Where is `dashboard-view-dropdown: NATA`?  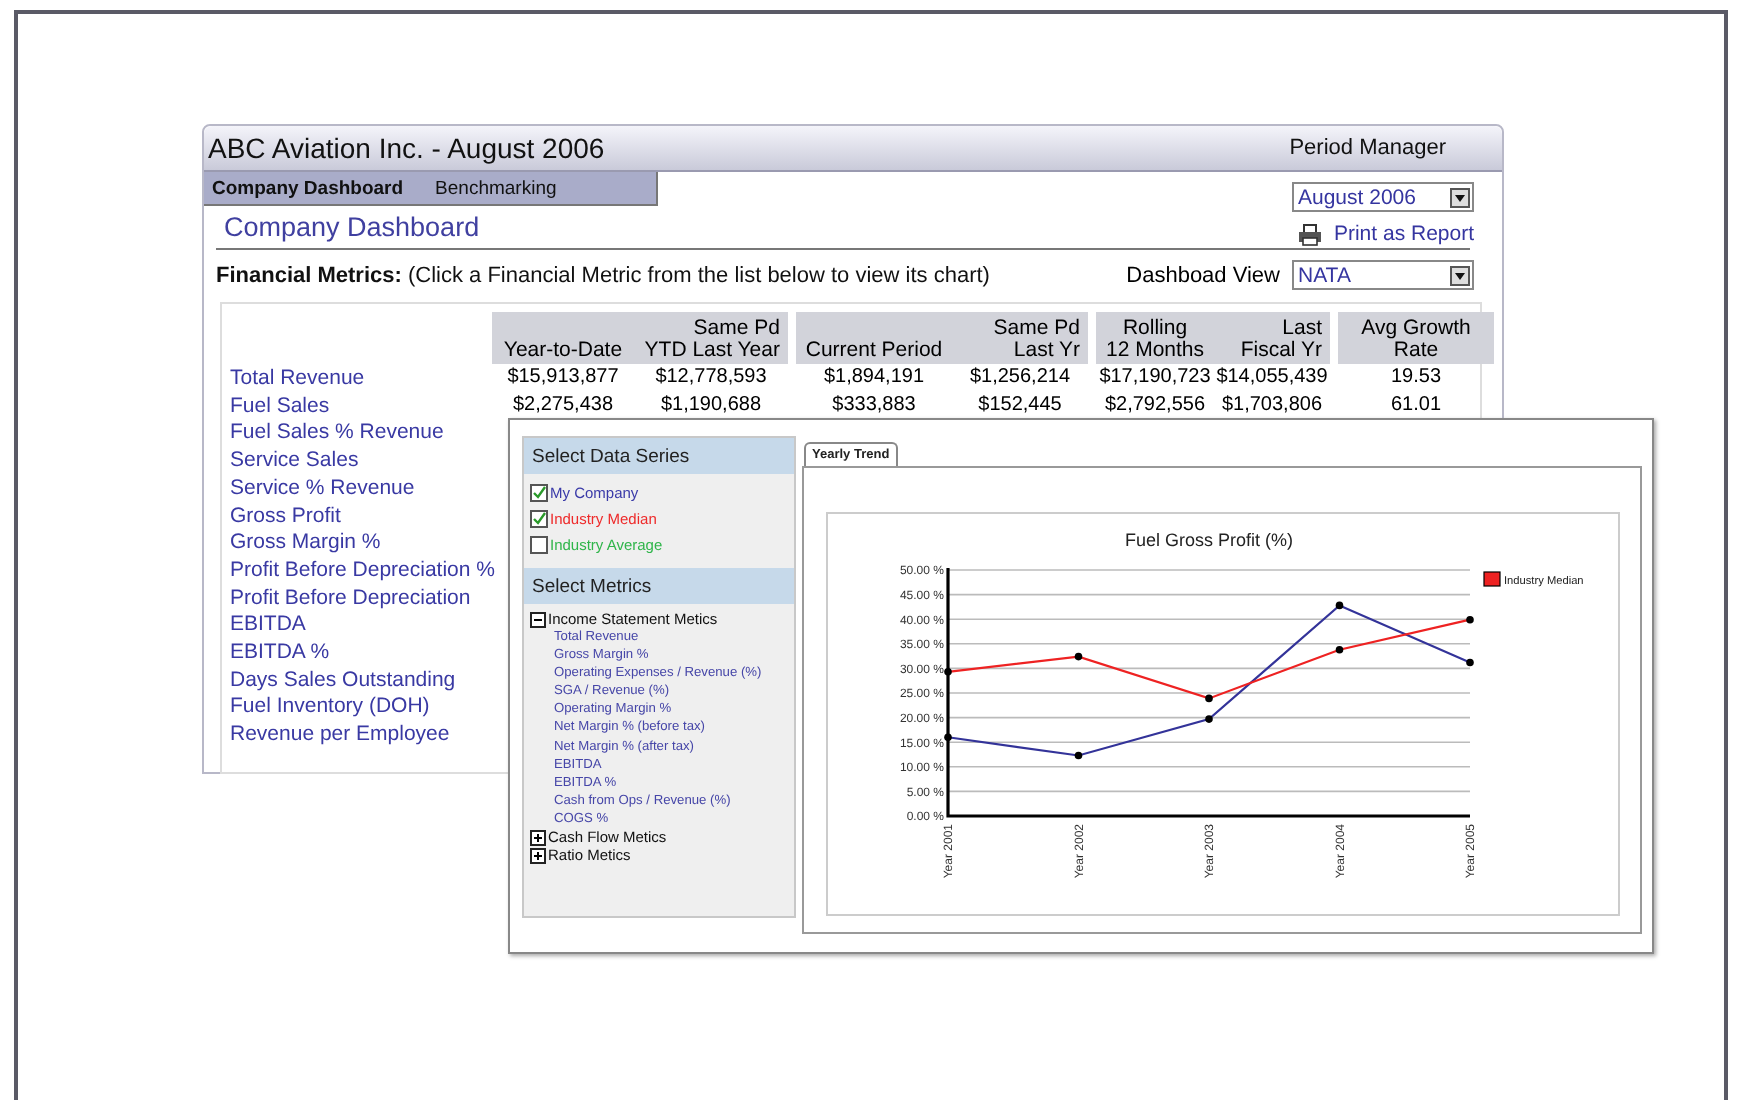 dashboard-view-dropdown: NATA is located at coordinates (1383, 275).